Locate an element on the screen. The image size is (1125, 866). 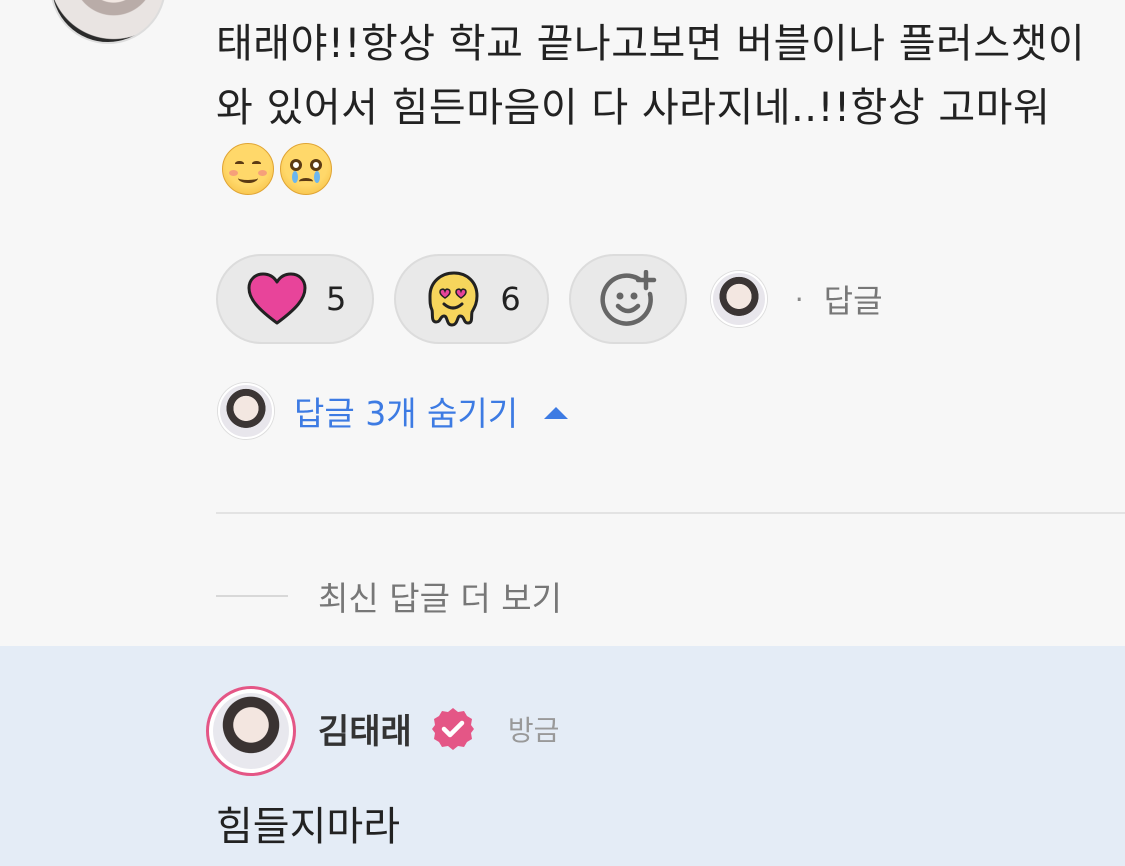
reaction-bar: 5 6 · 답글 is located at coordinates (549, 299).